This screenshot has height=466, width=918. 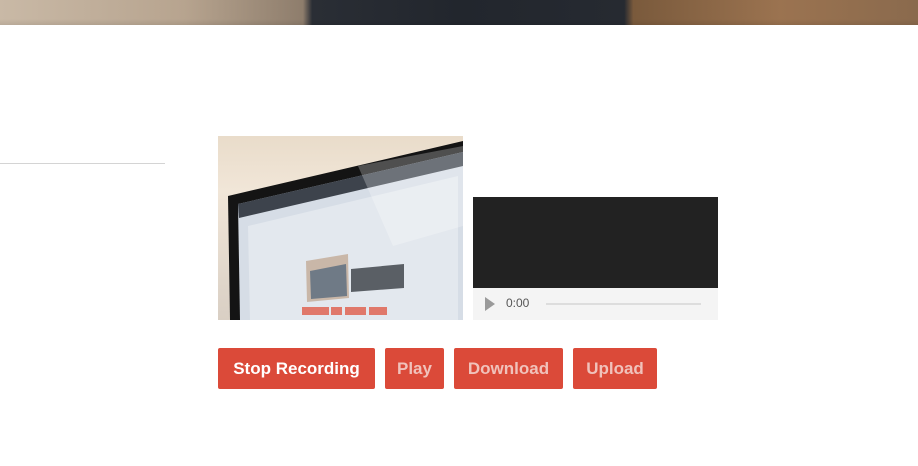 What do you see at coordinates (595, 242) in the screenshot?
I see `video-screen` at bounding box center [595, 242].